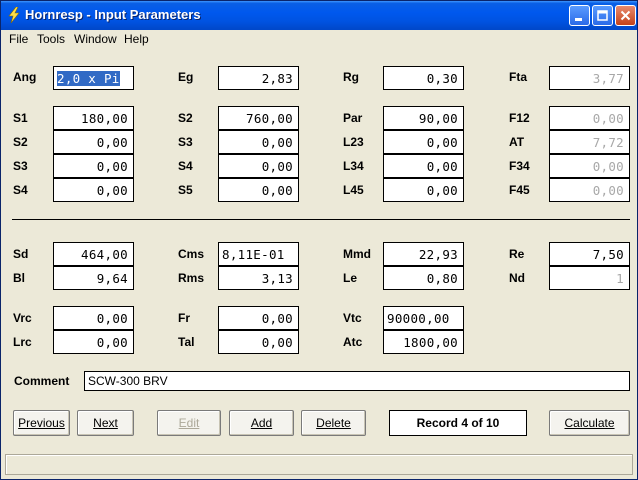  I want to click on mmd-field: 22,93, so click(423, 254).